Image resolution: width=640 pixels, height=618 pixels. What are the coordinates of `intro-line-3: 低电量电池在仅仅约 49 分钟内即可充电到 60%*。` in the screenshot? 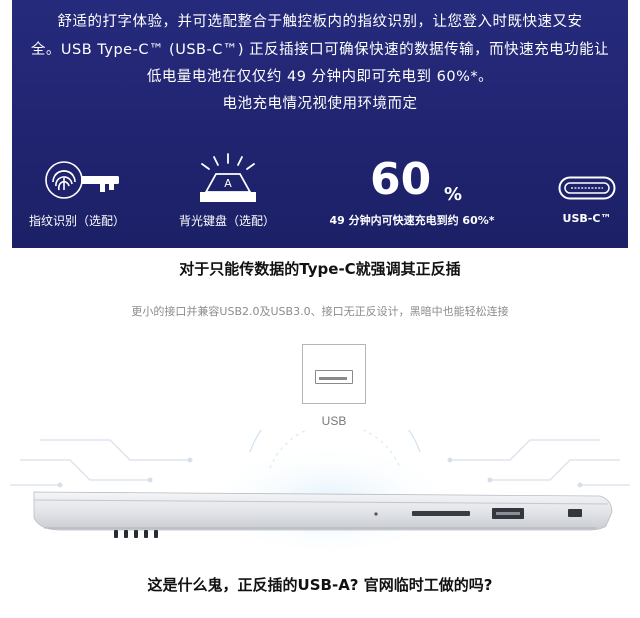 It's located at (320, 77).